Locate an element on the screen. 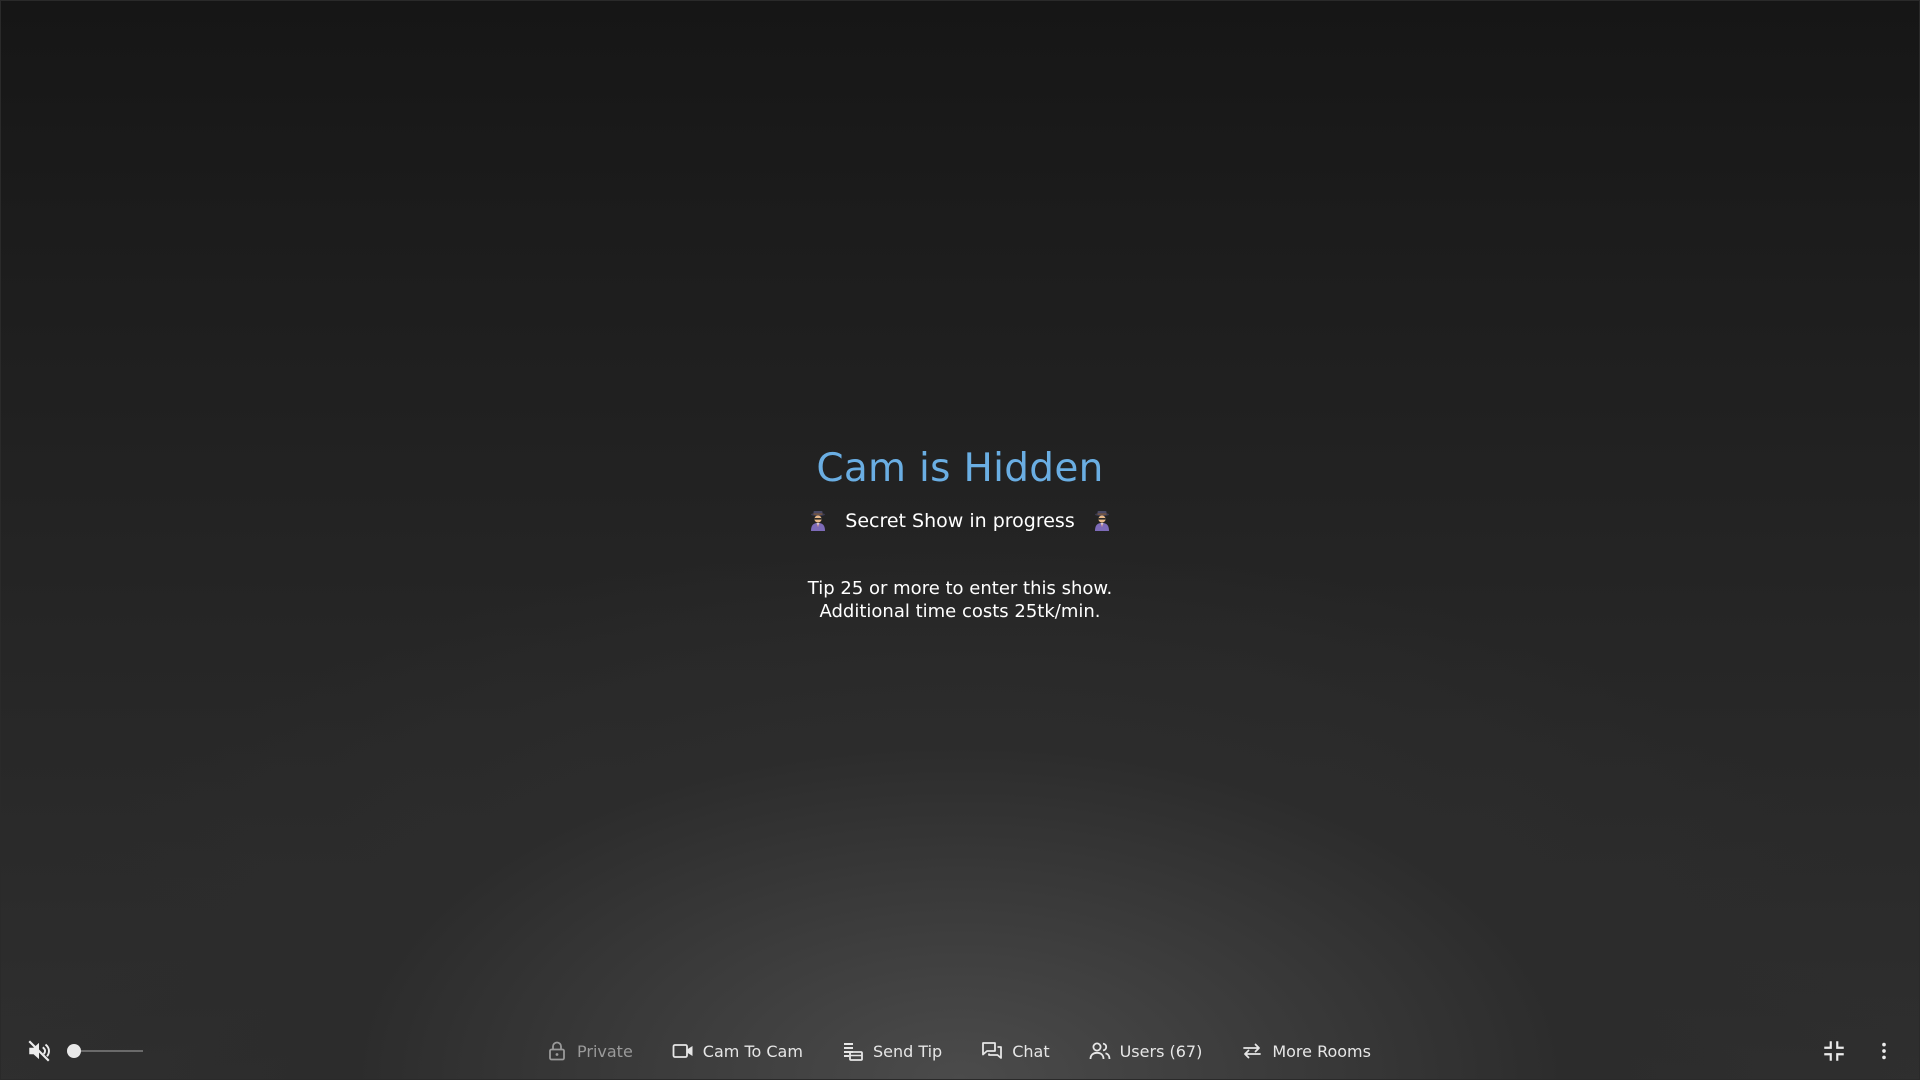  overlay-info-line: Tip 25 or more to enter this show. is located at coordinates (960, 588).